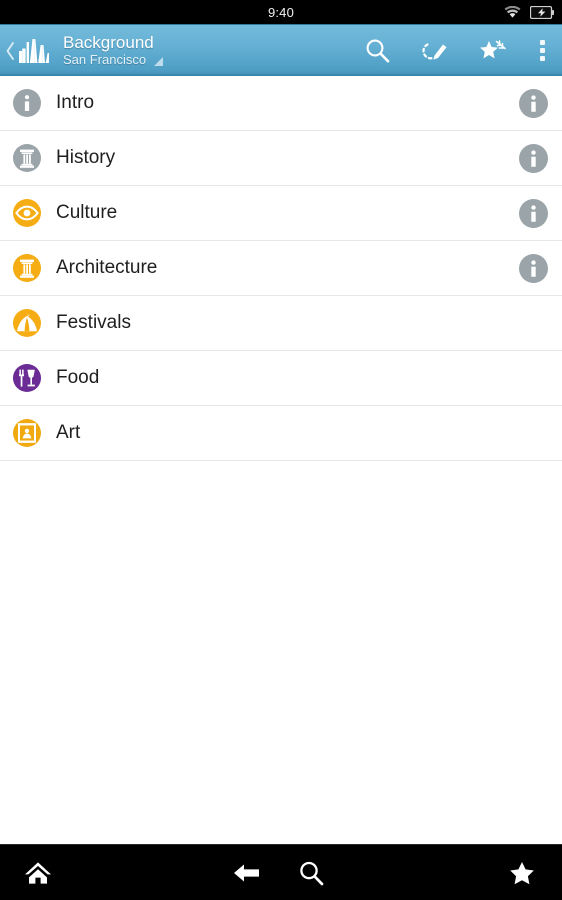  I want to click on wifi-icon, so click(512, 12).